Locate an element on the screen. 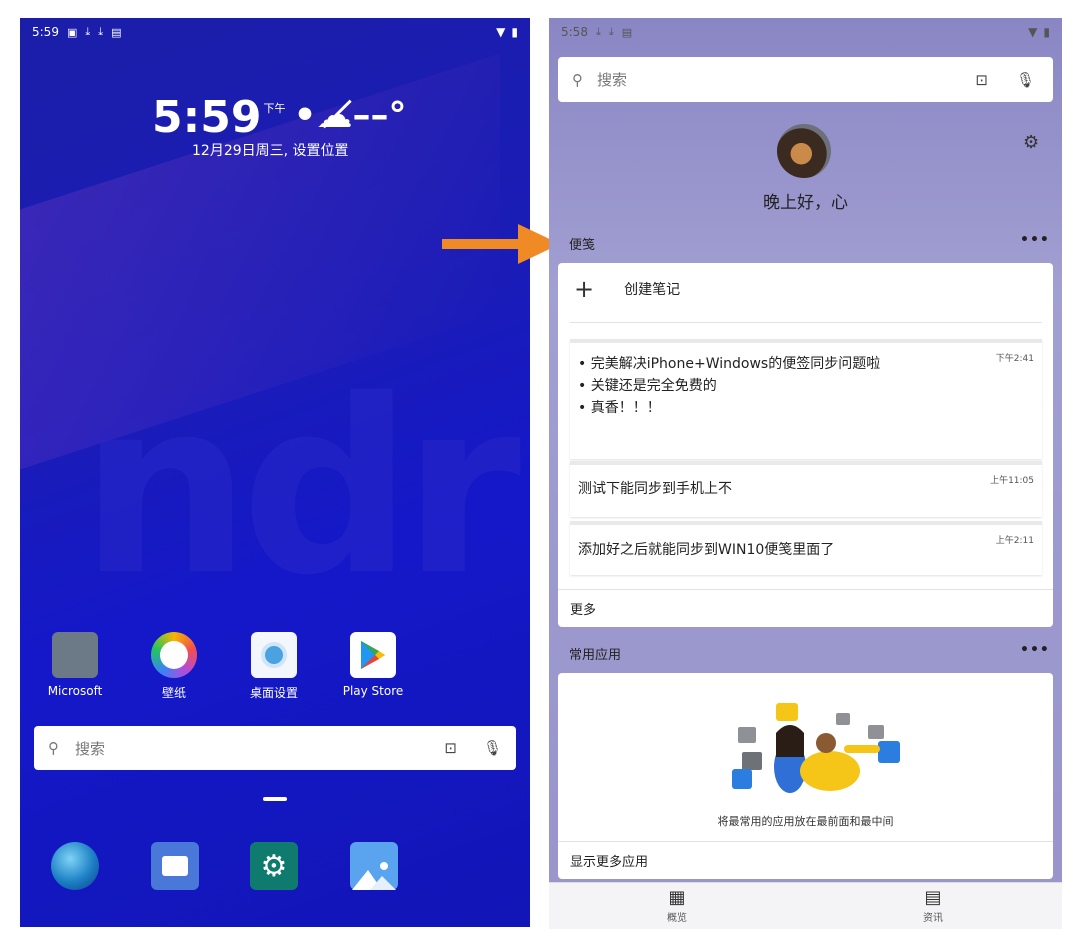  apps-caption: 将最常用的应用放在最前面和最中间 is located at coordinates (805, 821).